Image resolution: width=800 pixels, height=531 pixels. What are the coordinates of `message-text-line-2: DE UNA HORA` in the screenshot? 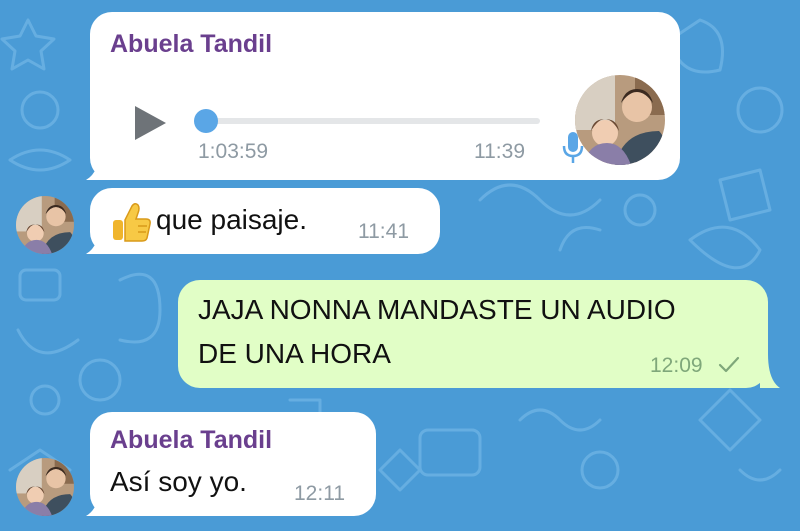 It's located at (294, 353).